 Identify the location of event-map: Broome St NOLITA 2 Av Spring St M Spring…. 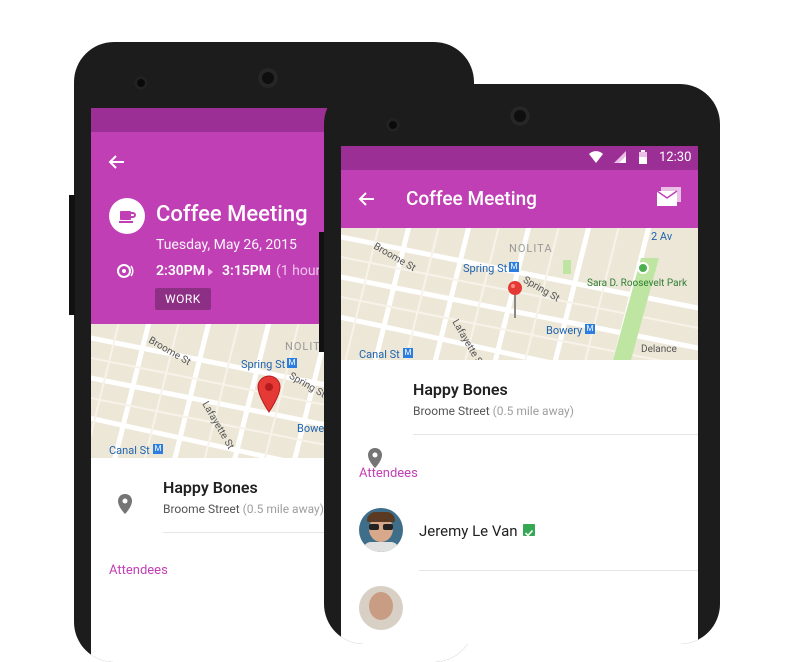
(519, 294).